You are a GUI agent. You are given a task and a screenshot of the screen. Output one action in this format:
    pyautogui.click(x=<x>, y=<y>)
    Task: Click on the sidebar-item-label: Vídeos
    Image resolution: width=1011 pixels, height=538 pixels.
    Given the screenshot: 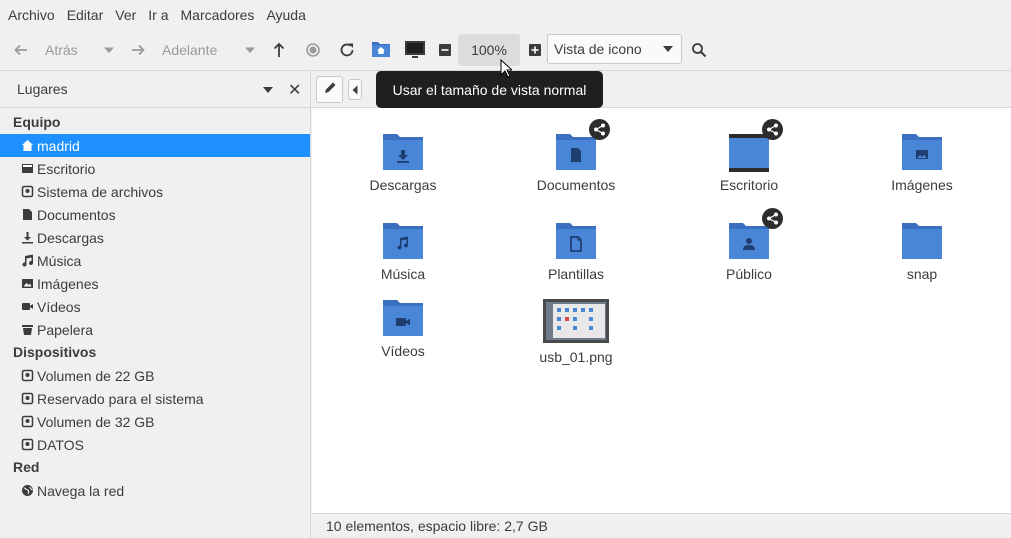 What is the action you would take?
    pyautogui.click(x=59, y=306)
    